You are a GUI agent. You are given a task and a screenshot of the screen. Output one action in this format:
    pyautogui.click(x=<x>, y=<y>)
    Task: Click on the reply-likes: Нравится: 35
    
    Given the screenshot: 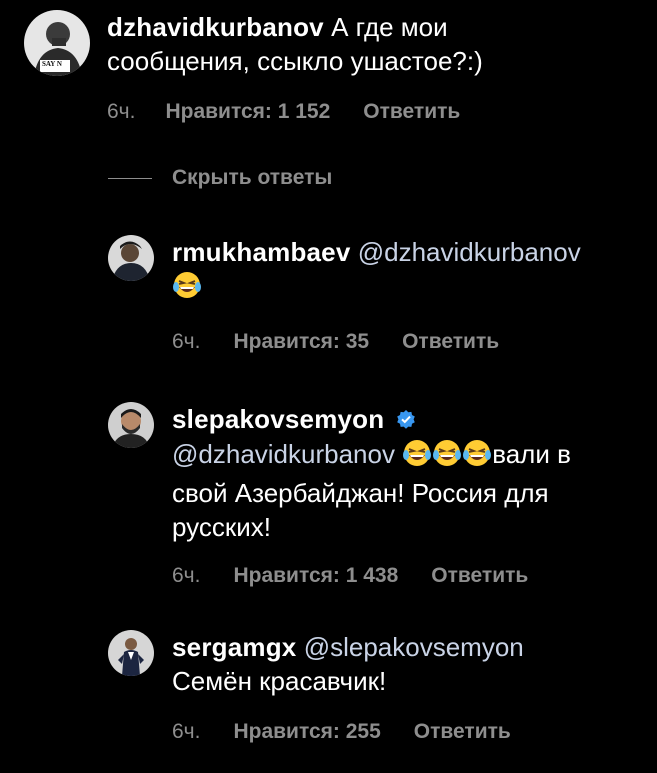 What is the action you would take?
    pyautogui.click(x=301, y=342)
    